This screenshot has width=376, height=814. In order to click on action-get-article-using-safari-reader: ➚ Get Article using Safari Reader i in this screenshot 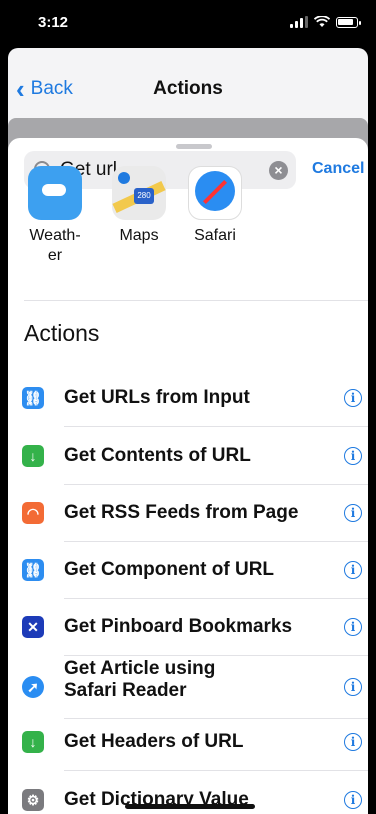, I will do `click(188, 687)`.